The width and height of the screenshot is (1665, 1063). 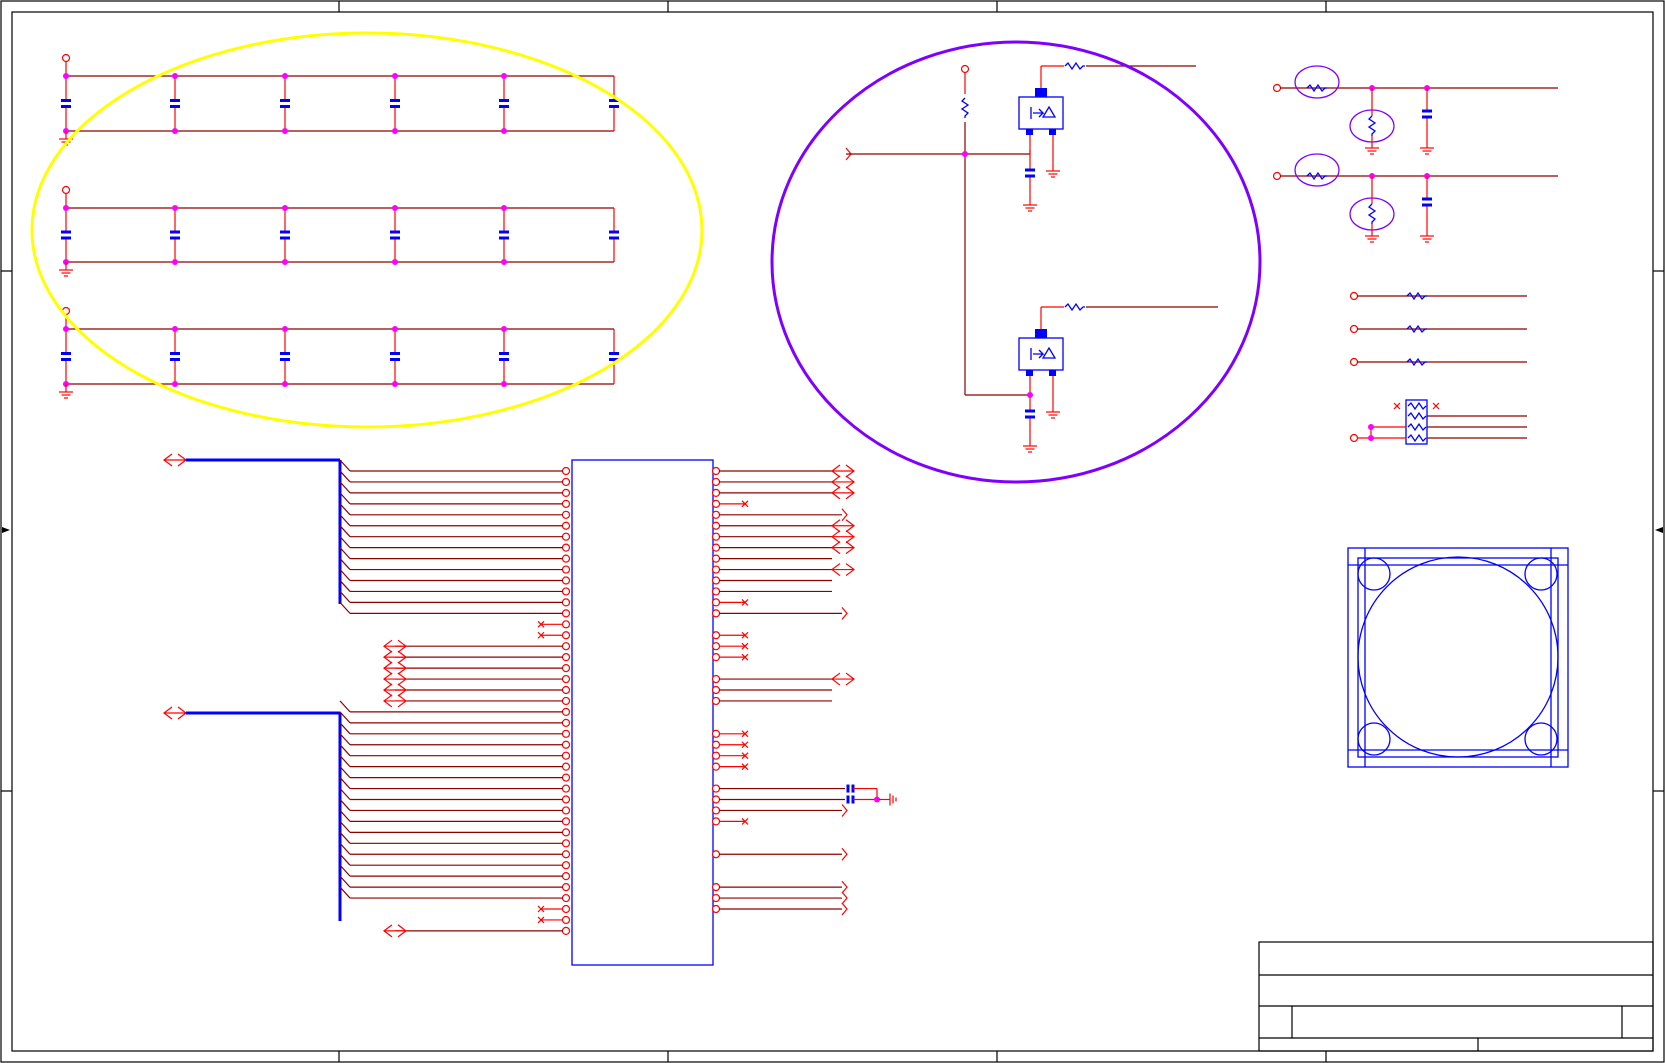 I want to click on series-resistor-group, so click(x=1438, y=368).